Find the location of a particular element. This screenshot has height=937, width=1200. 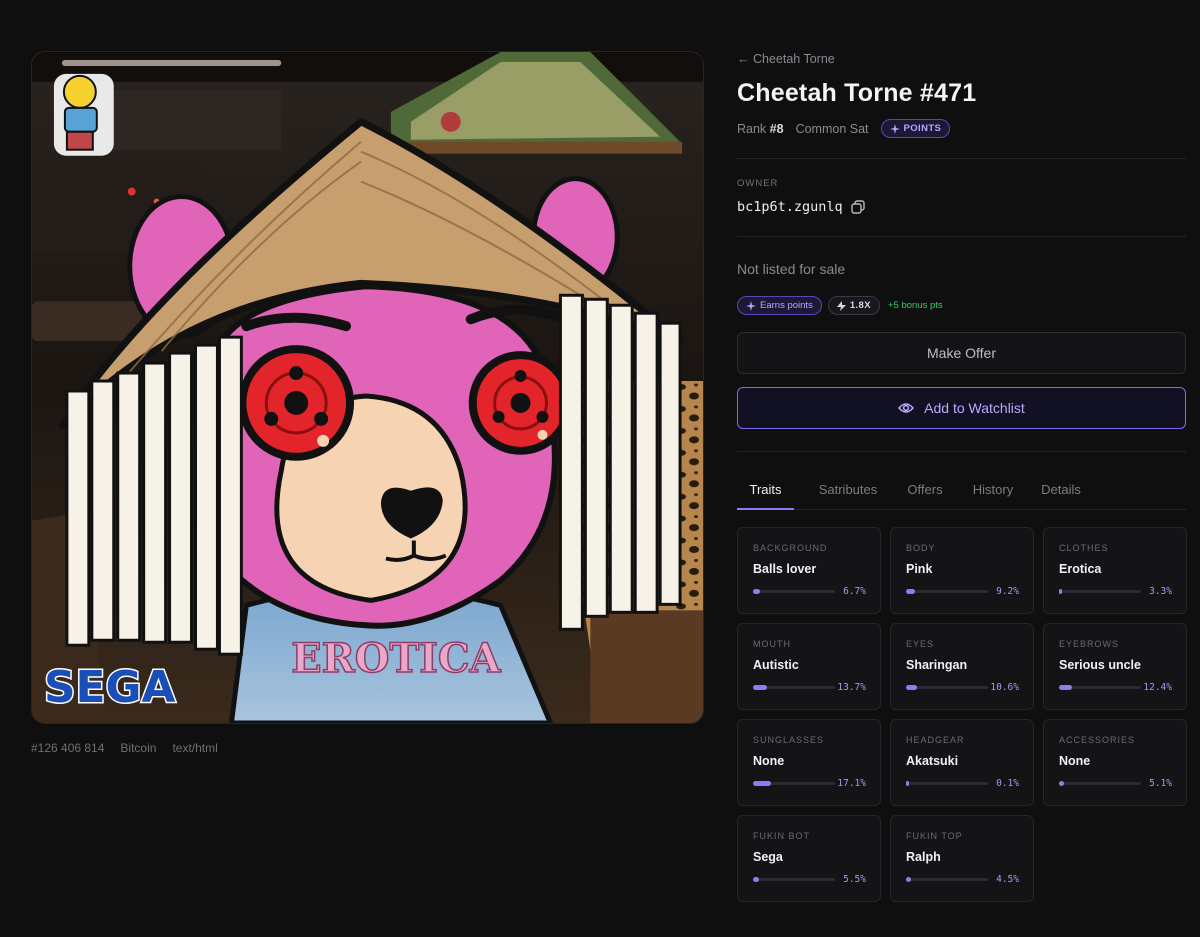

bolt-icon is located at coordinates (841, 305).